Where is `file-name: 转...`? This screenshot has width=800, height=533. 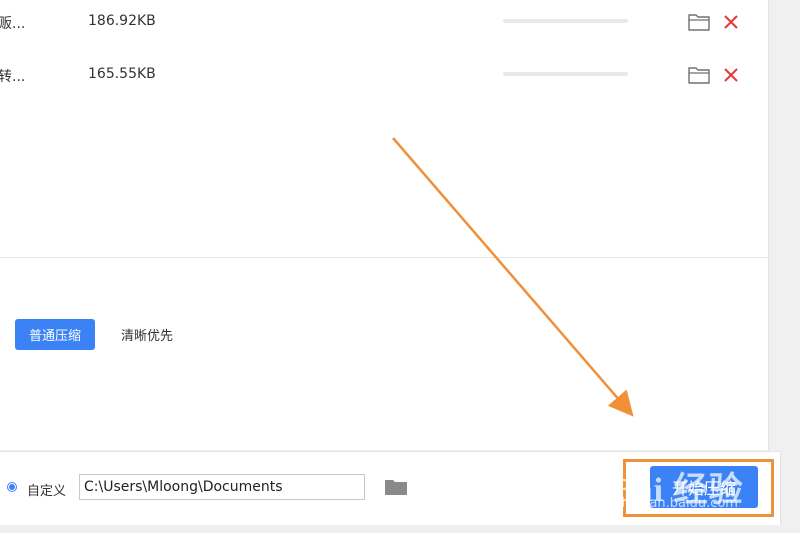 file-name: 转... is located at coordinates (13, 77).